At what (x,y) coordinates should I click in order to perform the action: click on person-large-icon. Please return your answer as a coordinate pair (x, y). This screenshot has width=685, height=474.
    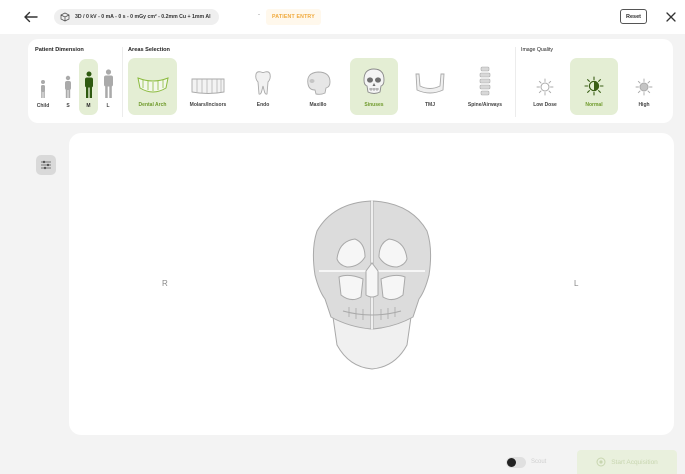
    Looking at the image, I should click on (108, 83).